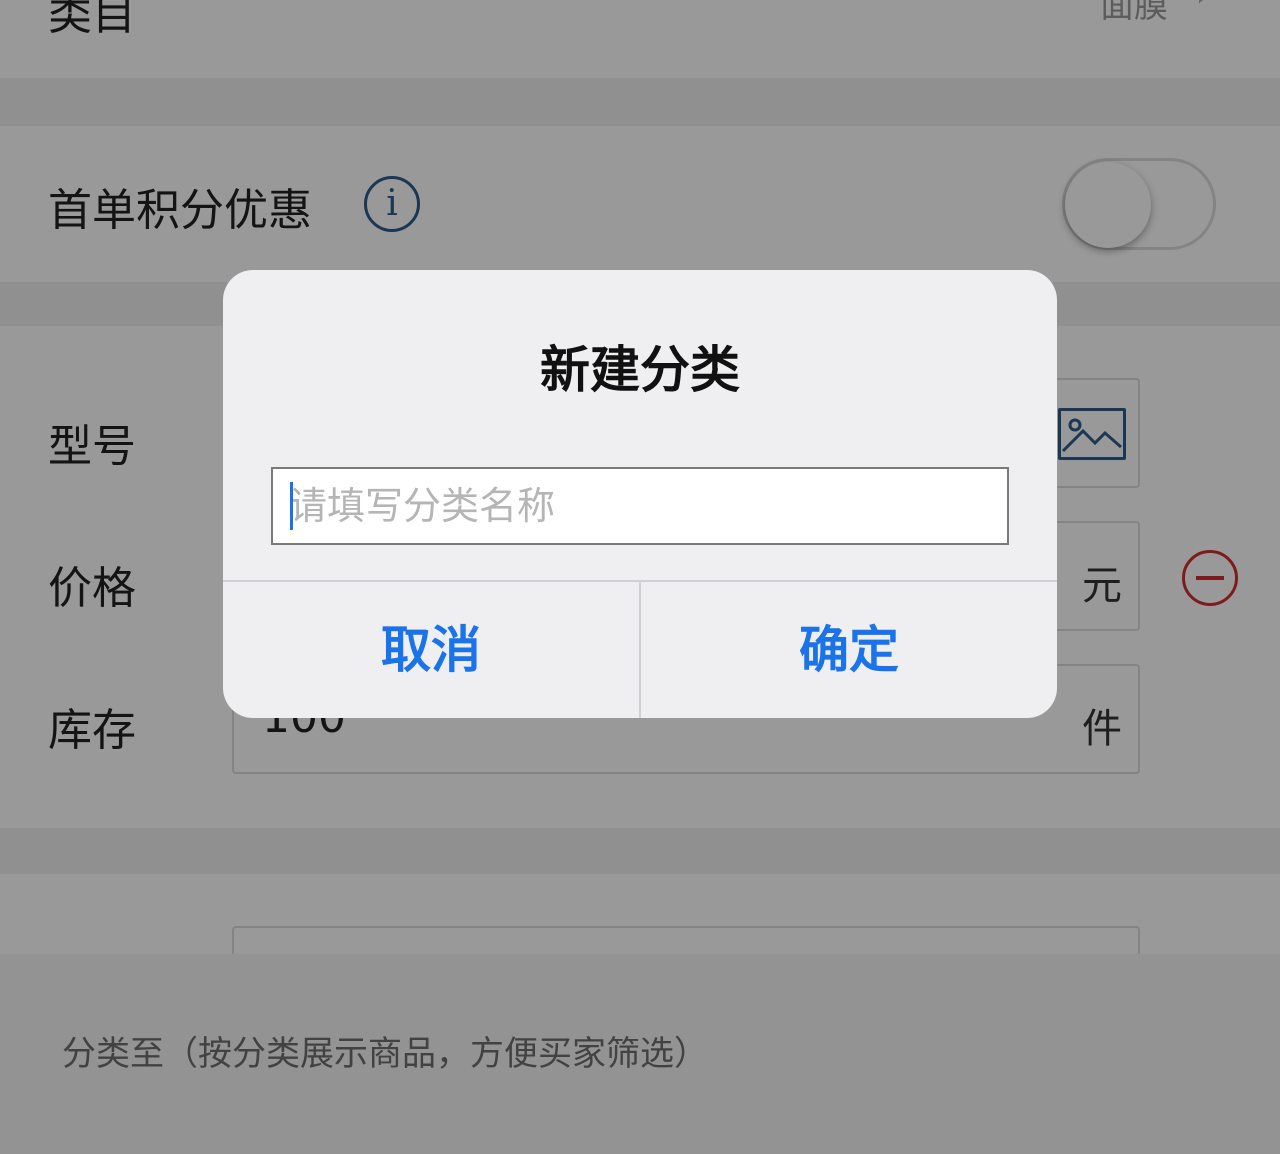 This screenshot has width=1280, height=1154. What do you see at coordinates (640, 506) in the screenshot?
I see `category-name-input` at bounding box center [640, 506].